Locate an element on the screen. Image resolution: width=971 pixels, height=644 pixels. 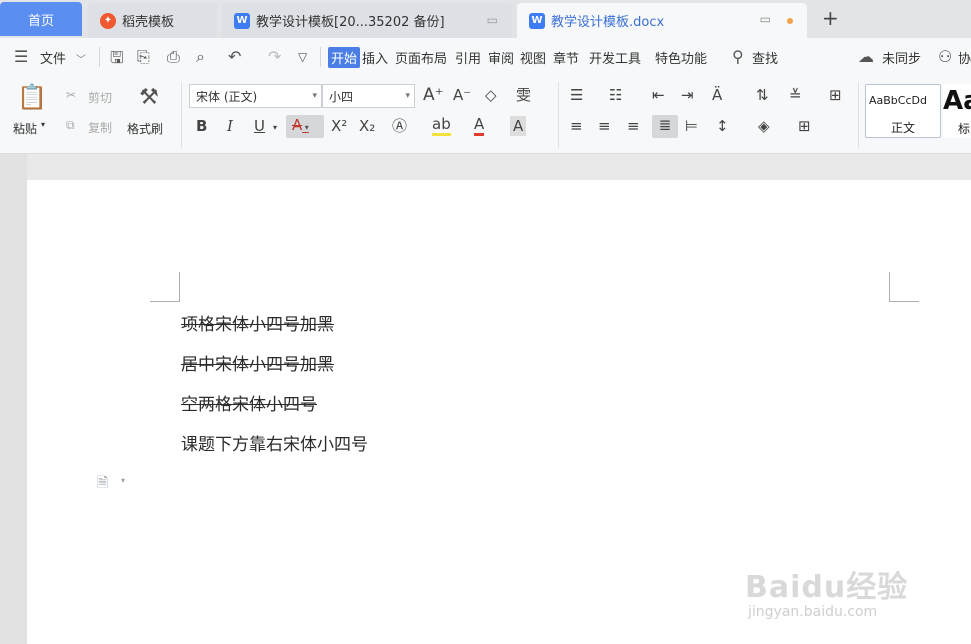
menu-references: 引用 is located at coordinates (468, 57).